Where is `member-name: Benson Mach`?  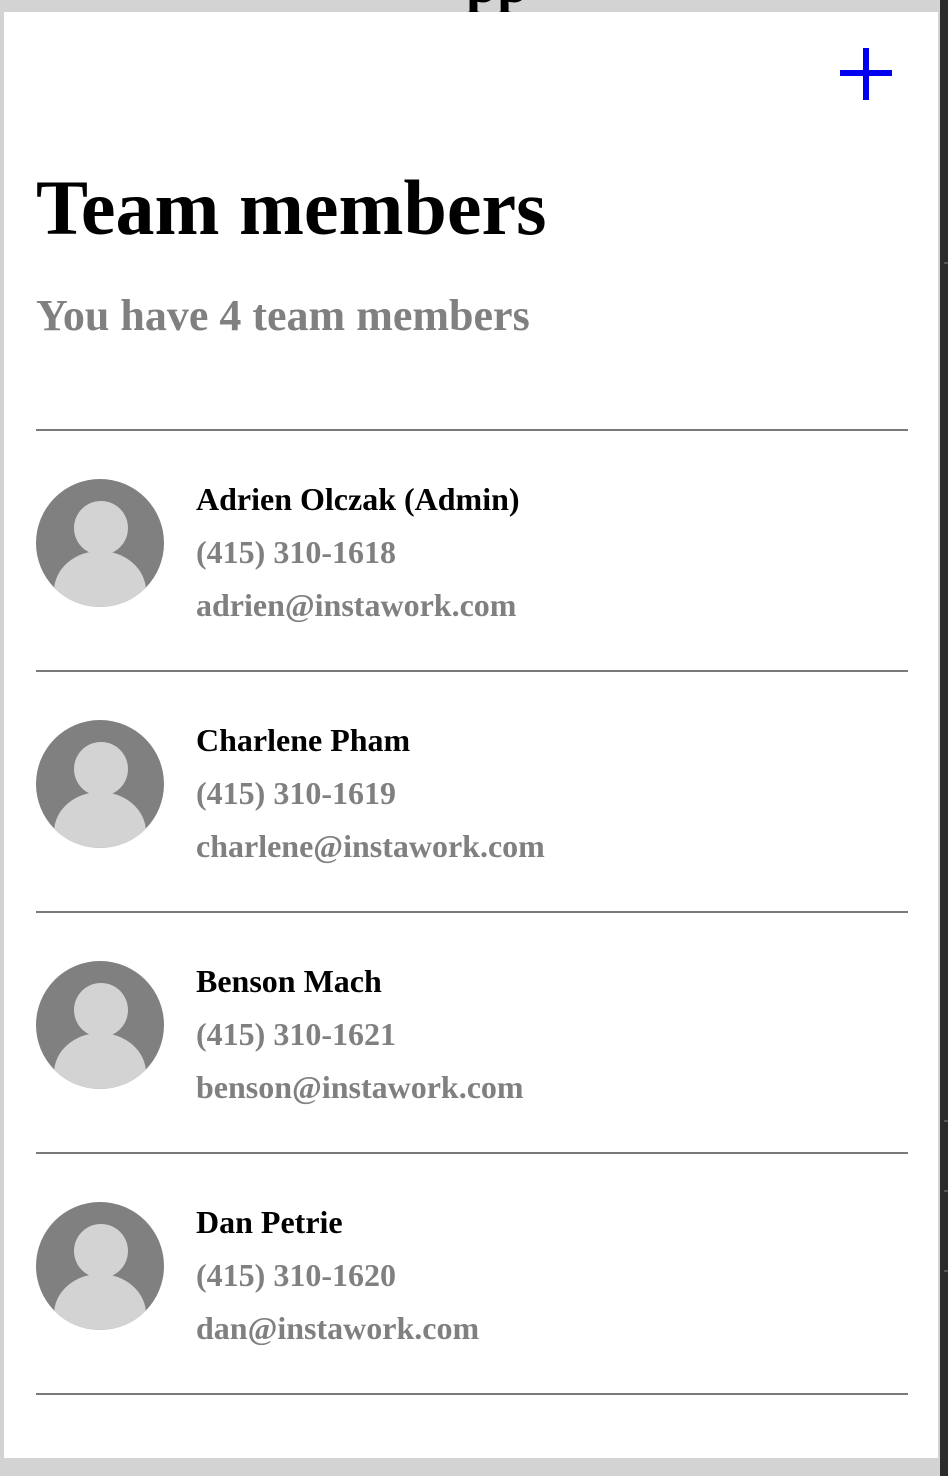
member-name: Benson Mach is located at coordinates (289, 981).